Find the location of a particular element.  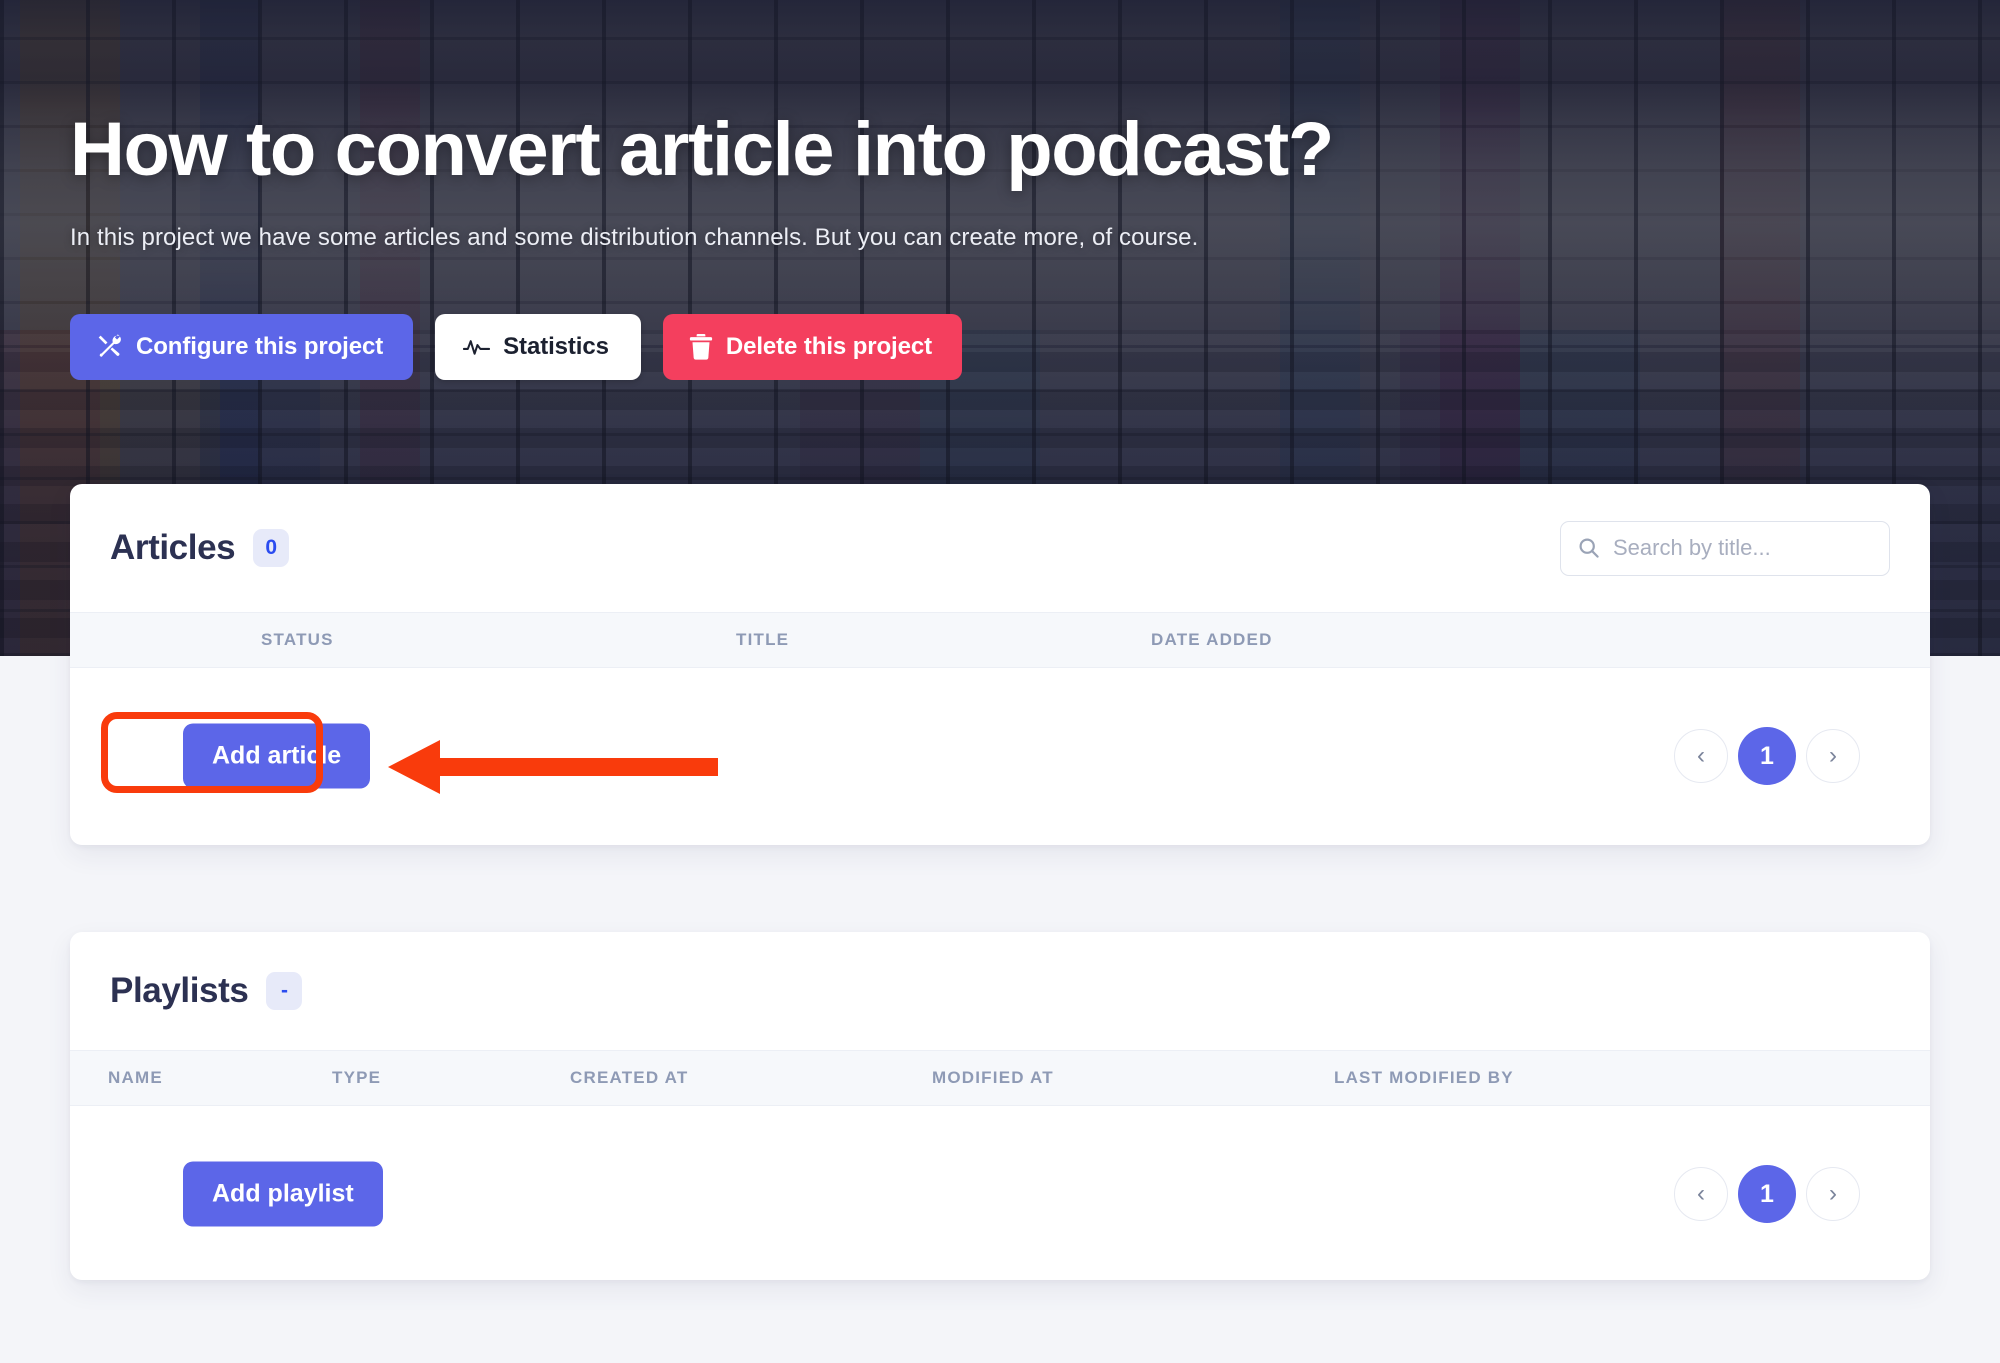

playlists-pagination-page-1-button: 1 is located at coordinates (1767, 1194).